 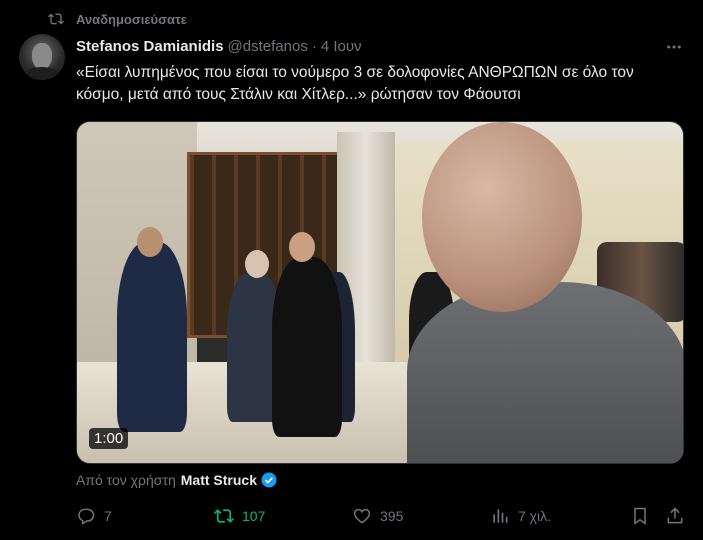 What do you see at coordinates (640, 516) in the screenshot?
I see `bookmark-icon` at bounding box center [640, 516].